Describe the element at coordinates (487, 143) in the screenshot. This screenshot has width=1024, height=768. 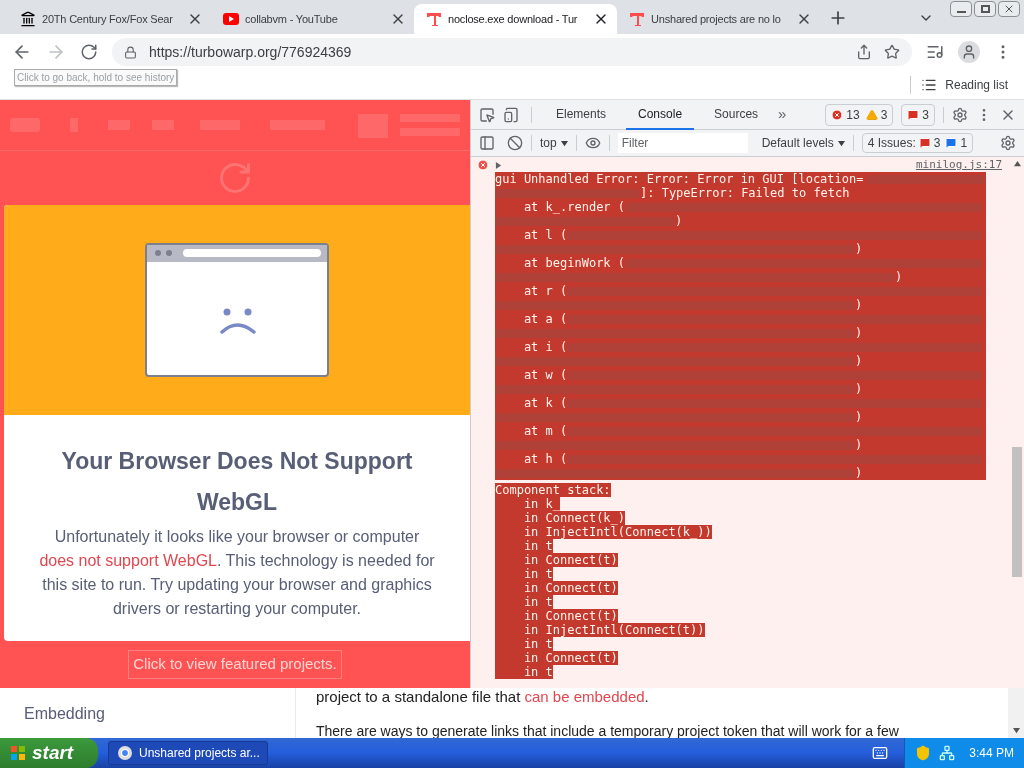
I see `sidebar-toggle-icon` at that location.